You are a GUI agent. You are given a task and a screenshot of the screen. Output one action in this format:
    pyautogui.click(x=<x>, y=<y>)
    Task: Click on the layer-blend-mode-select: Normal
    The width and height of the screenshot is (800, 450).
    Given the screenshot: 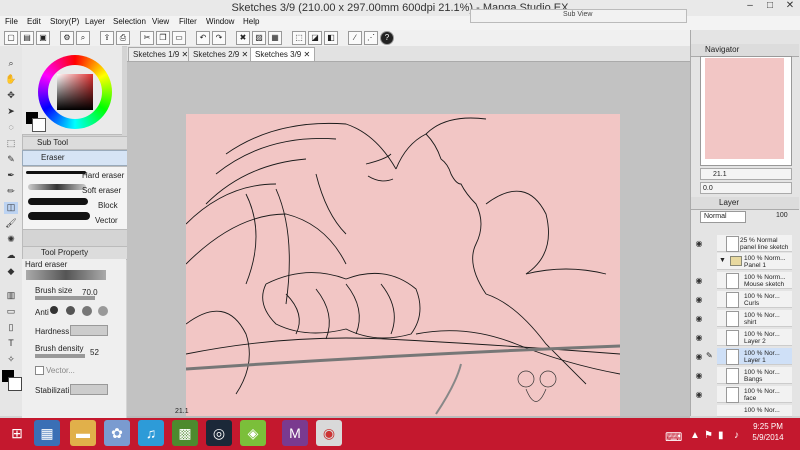 What is the action you would take?
    pyautogui.click(x=723, y=217)
    